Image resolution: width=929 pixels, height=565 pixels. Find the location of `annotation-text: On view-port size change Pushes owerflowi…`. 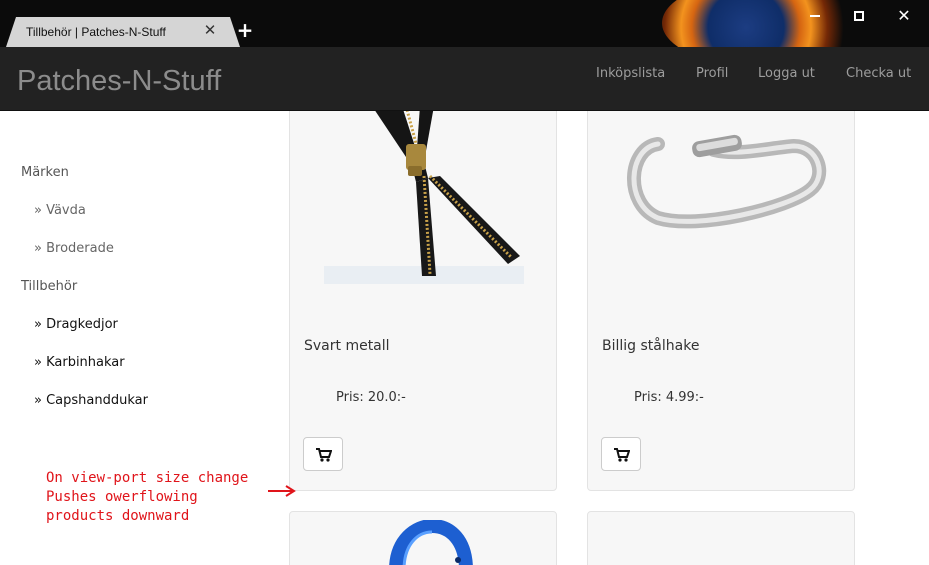

annotation-text: On view-port size change Pushes owerflowi… is located at coordinates (147, 497).